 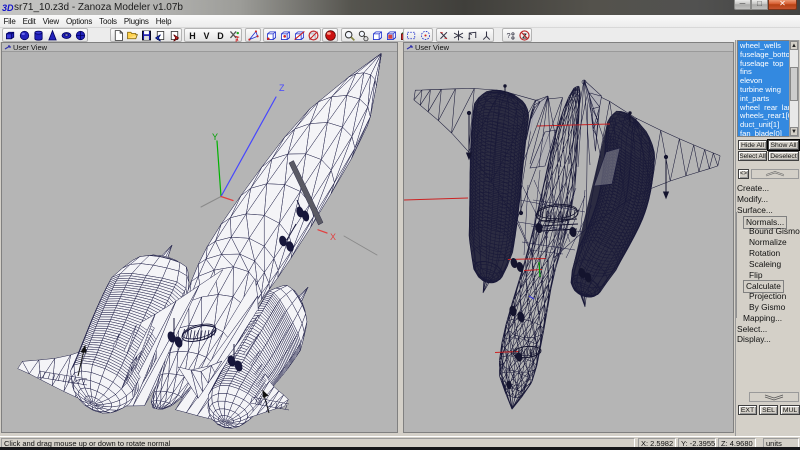 What do you see at coordinates (220, 35) in the screenshot?
I see `svg-text: D` at bounding box center [220, 35].